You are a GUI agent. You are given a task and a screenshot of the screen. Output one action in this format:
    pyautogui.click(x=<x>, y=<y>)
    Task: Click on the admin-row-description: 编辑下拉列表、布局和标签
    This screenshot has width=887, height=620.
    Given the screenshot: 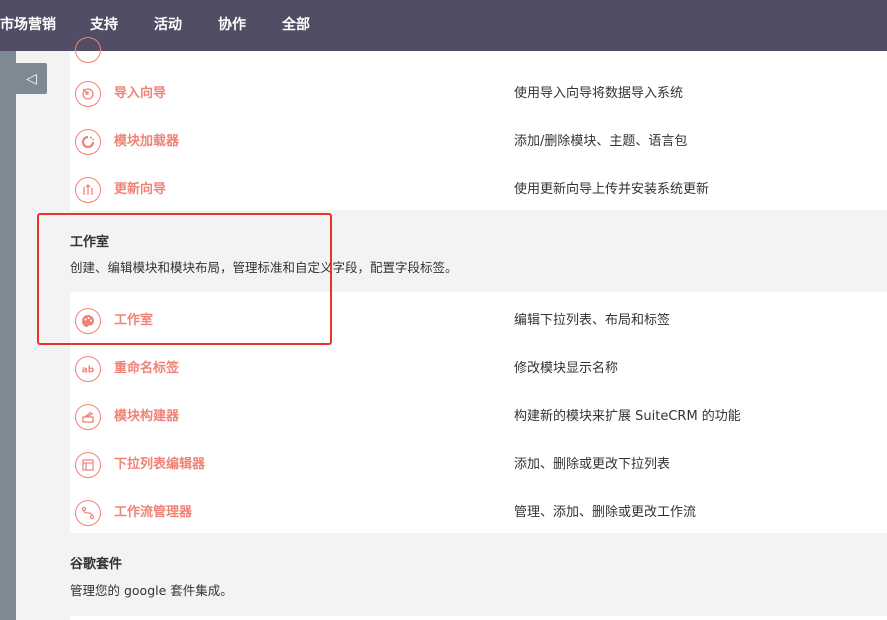 What is the action you would take?
    pyautogui.click(x=592, y=320)
    